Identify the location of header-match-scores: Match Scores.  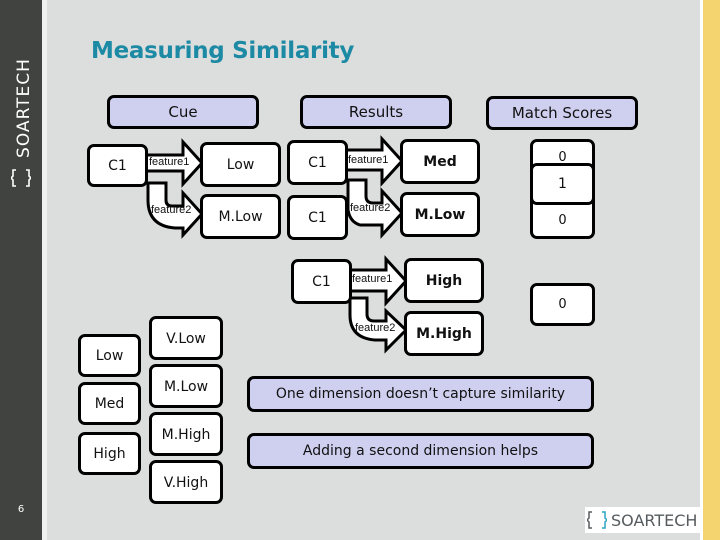
(562, 113).